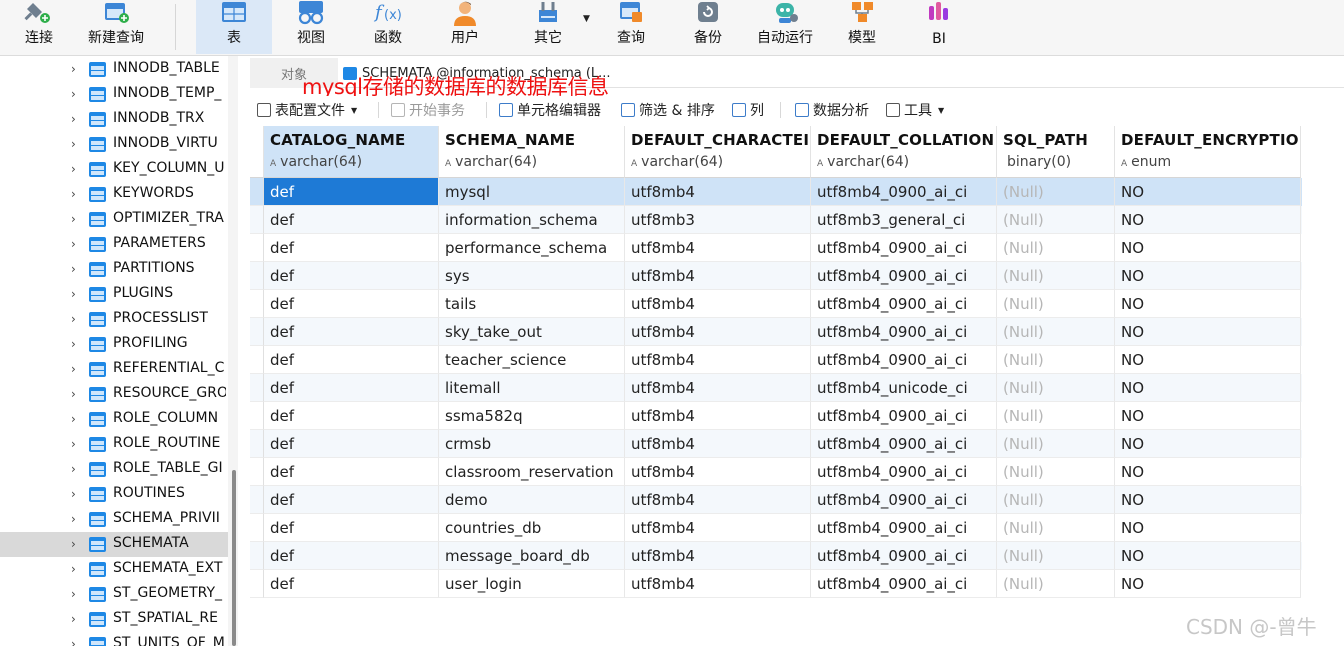  Describe the element at coordinates (1056, 152) in the screenshot. I see `column-header: SQL_PATH binary(0)` at that location.